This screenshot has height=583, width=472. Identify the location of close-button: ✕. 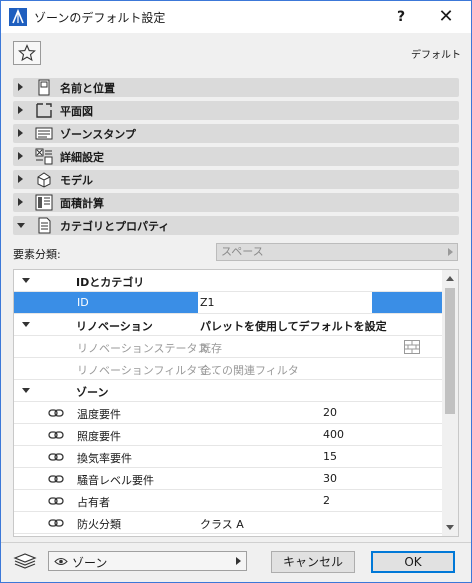
(446, 17).